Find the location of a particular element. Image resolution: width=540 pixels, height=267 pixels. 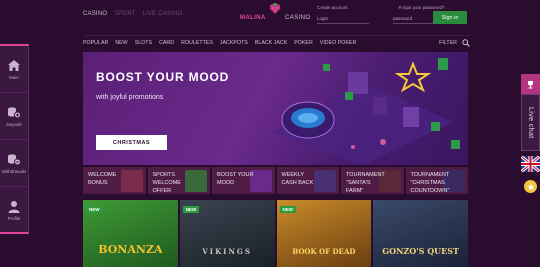

bonus-coin-button is located at coordinates (530, 186).